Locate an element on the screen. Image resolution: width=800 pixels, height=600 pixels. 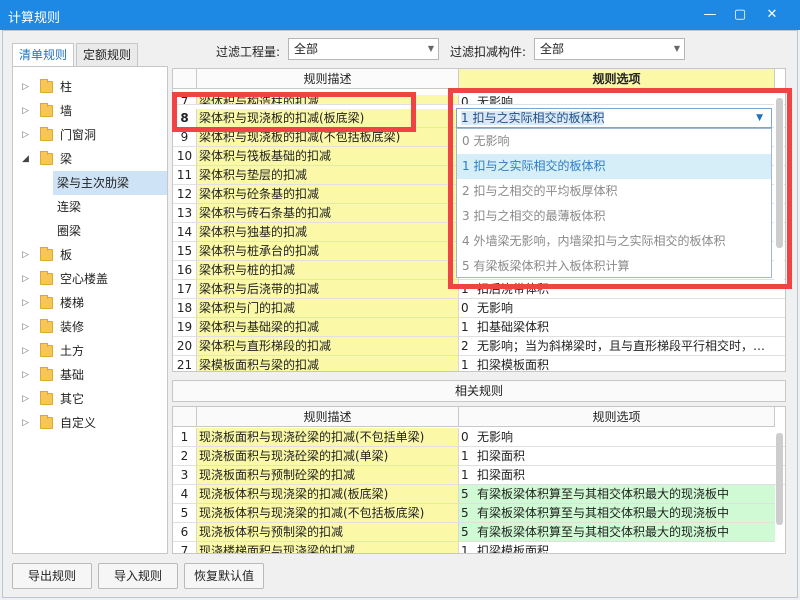
import-rules-button: 导入规则 is located at coordinates (138, 576).